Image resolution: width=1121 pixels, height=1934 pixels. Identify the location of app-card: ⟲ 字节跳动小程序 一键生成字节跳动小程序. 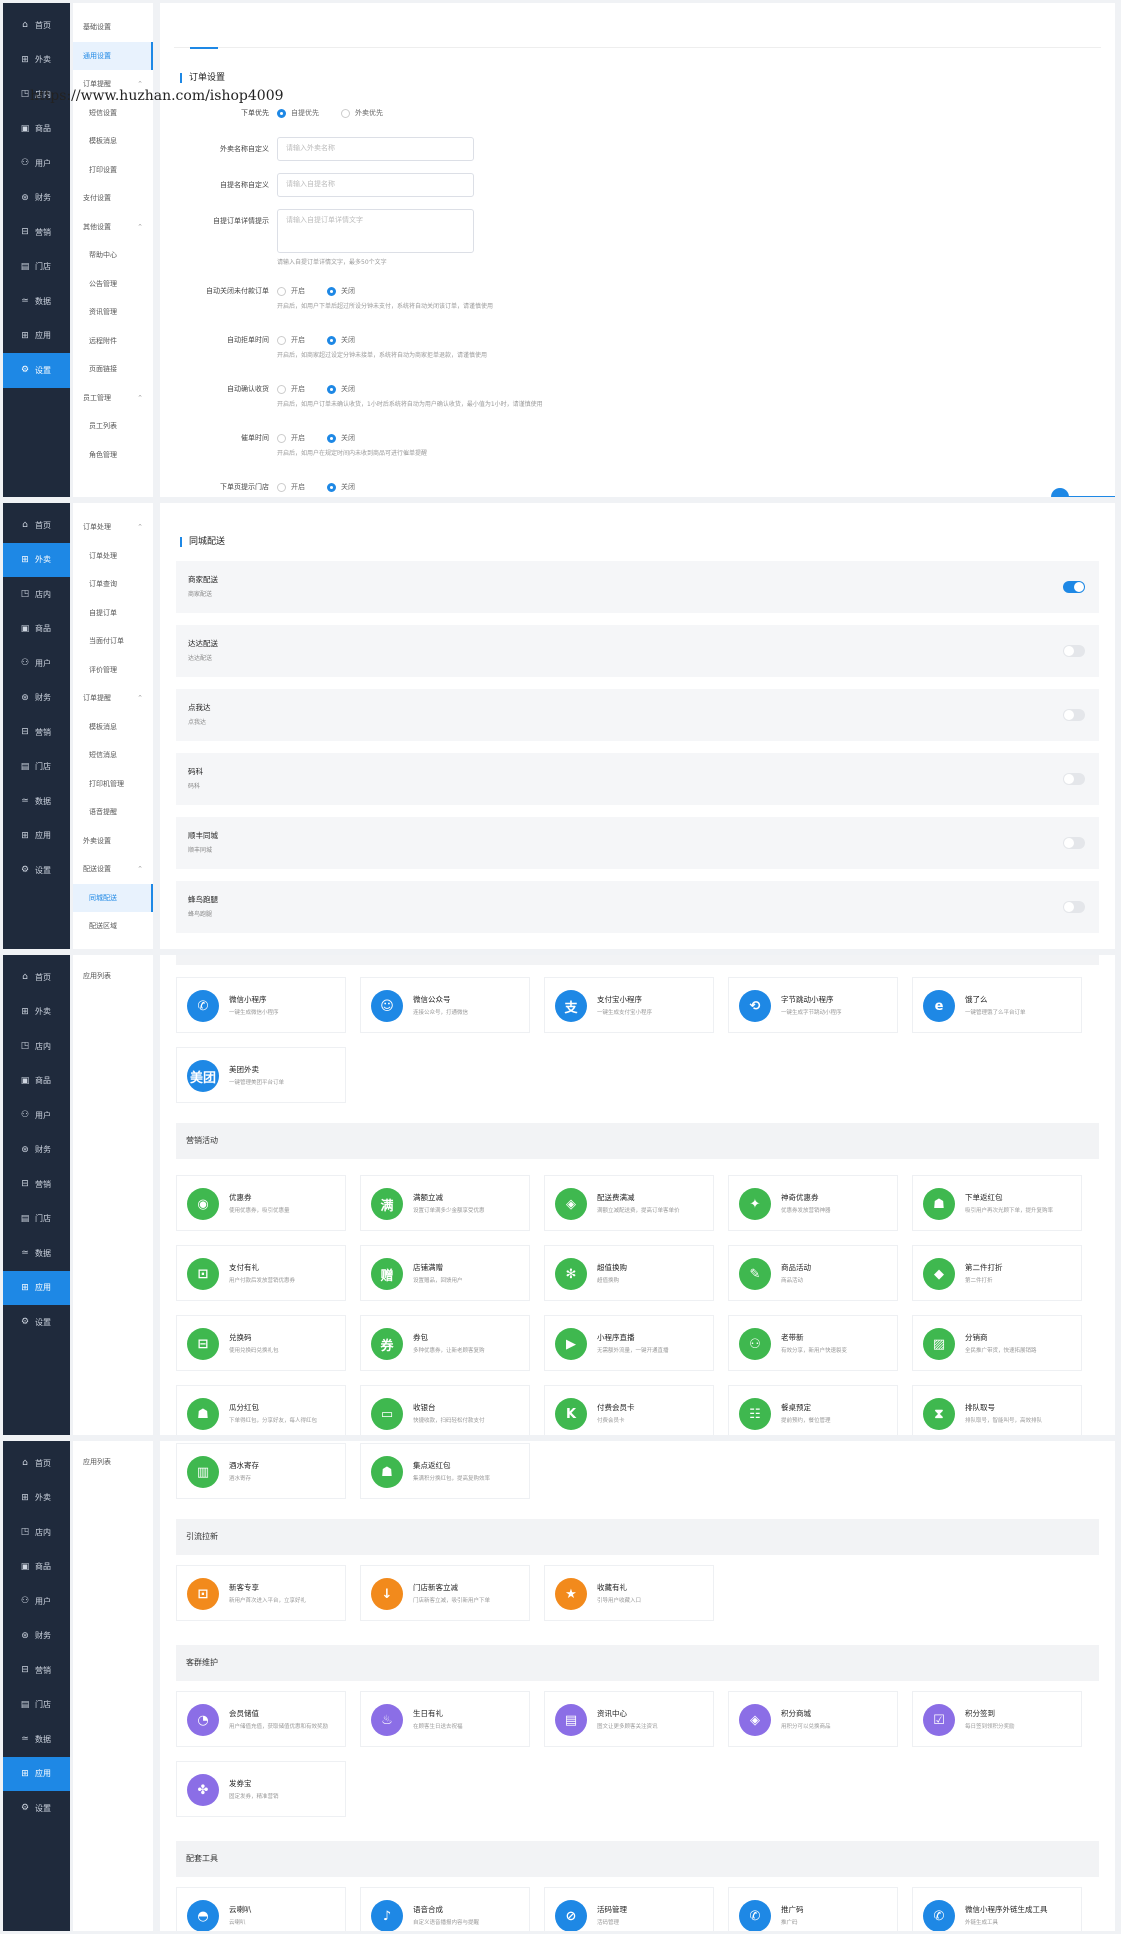
(813, 1005).